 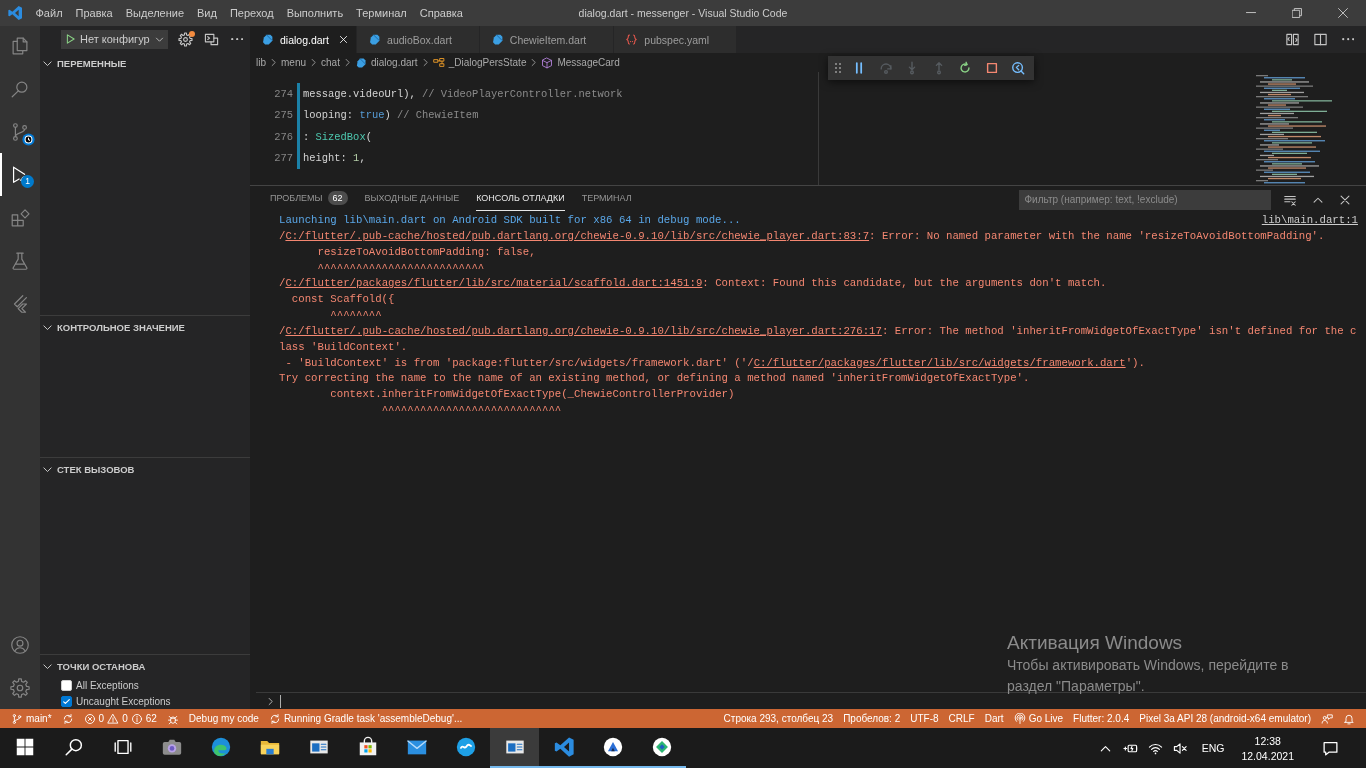 I want to click on speech-bubble-icon, so click(x=1330, y=748).